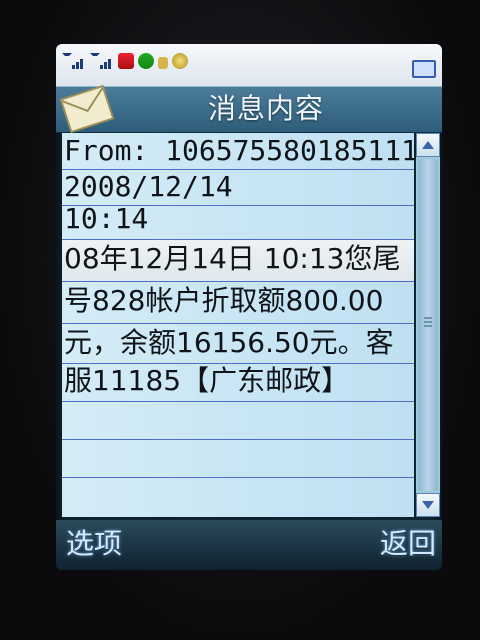 The image size is (480, 640). Describe the element at coordinates (265, 108) in the screenshot. I see `page-title: 消息内容` at that location.